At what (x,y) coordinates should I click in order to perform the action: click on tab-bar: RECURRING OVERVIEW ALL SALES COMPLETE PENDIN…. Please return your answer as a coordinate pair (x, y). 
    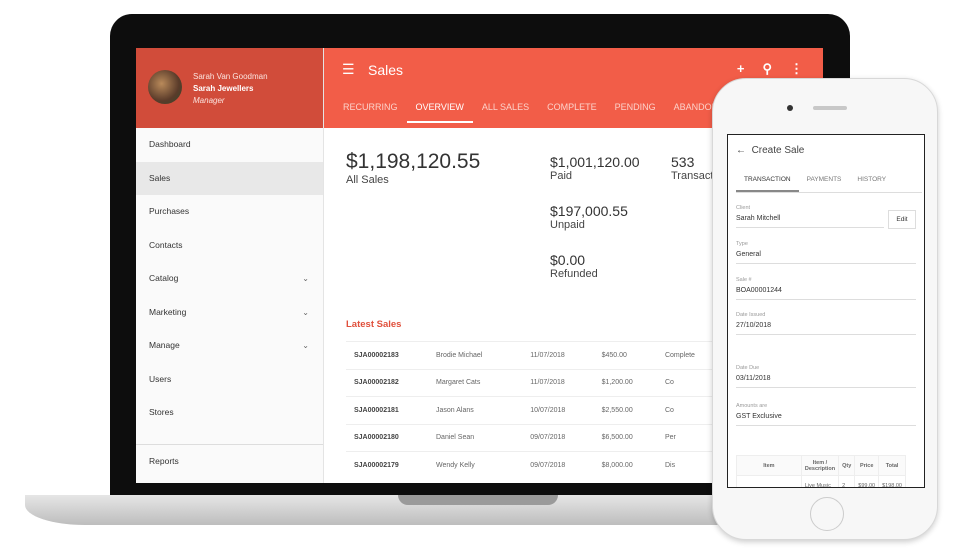
    Looking at the image, I should click on (537, 112).